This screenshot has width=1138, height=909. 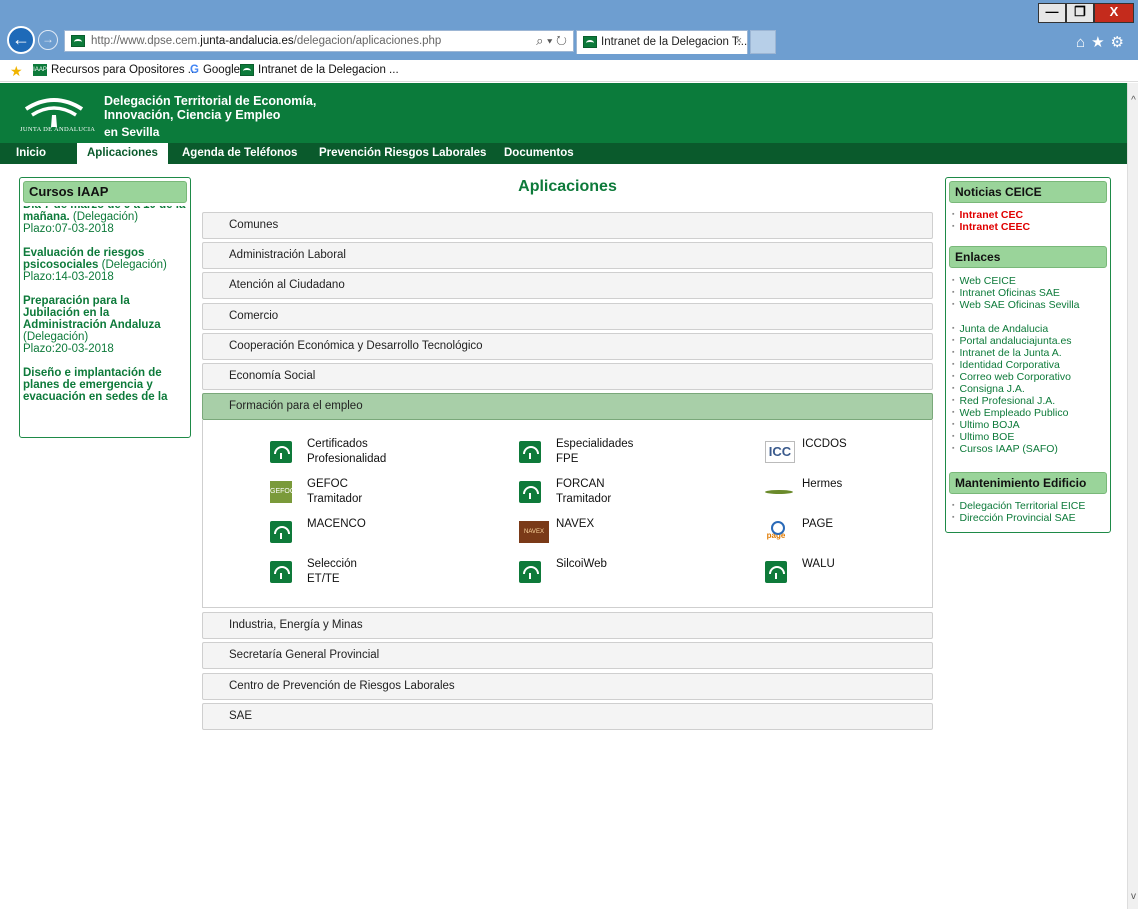 I want to click on nav-prevencion: Prevención Riesgos Laborales, so click(x=402, y=153).